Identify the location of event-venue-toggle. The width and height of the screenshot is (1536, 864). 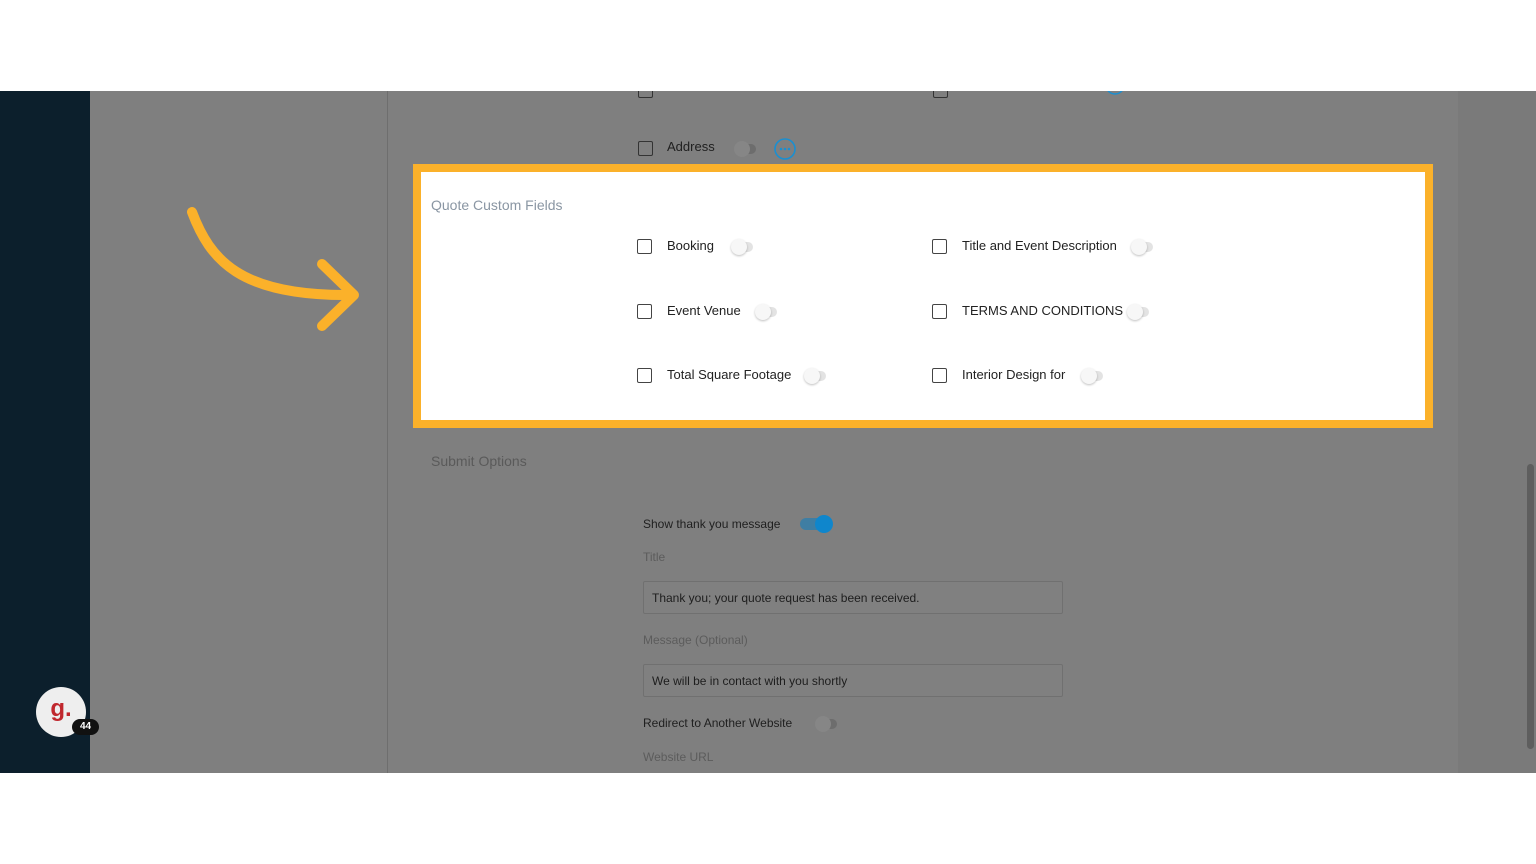
(766, 312).